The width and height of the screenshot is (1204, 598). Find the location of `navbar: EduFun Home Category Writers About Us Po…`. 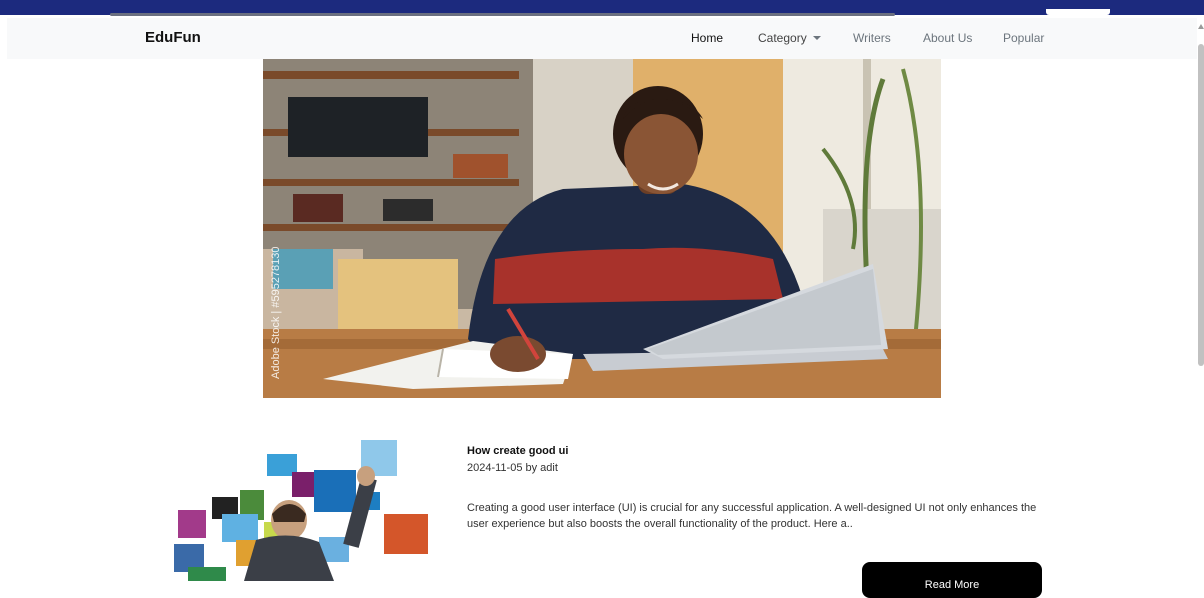

navbar: EduFun Home Category Writers About Us Po… is located at coordinates (602, 38).